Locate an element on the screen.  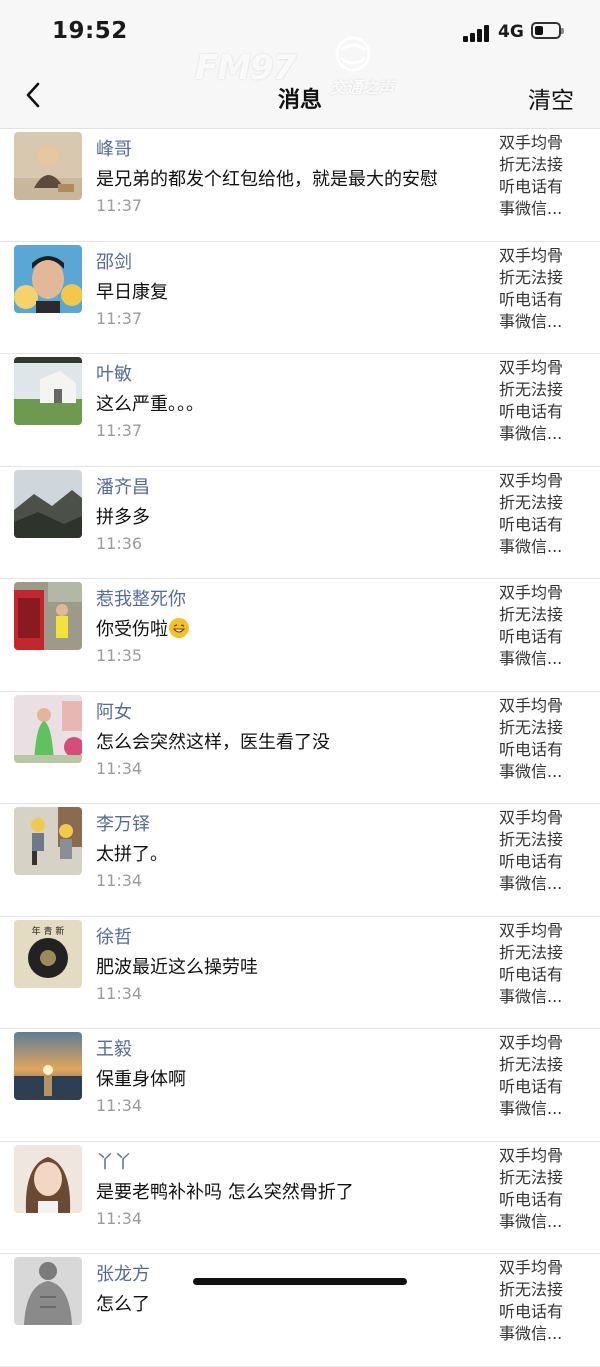
message-text: 怎么会突然这样，医生看了没 is located at coordinates (213, 741).